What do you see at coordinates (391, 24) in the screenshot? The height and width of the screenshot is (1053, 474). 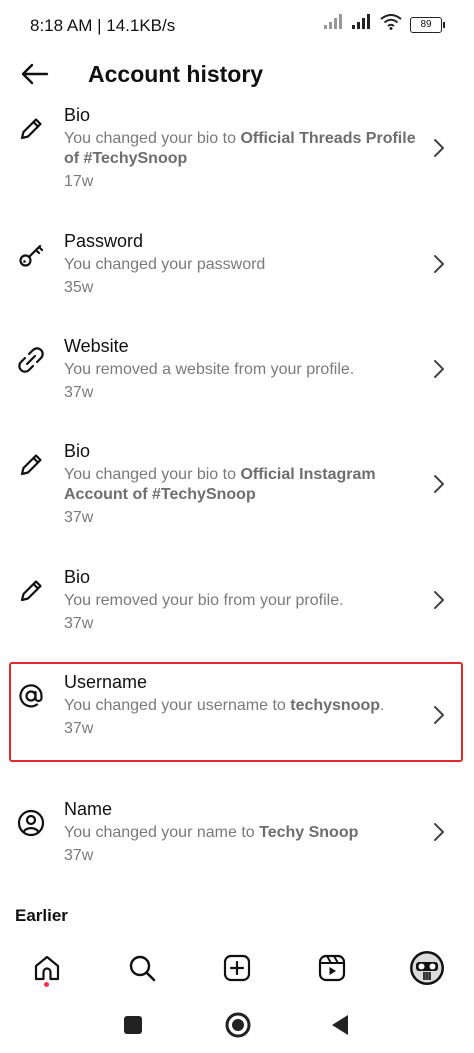 I see `wifi-icon` at bounding box center [391, 24].